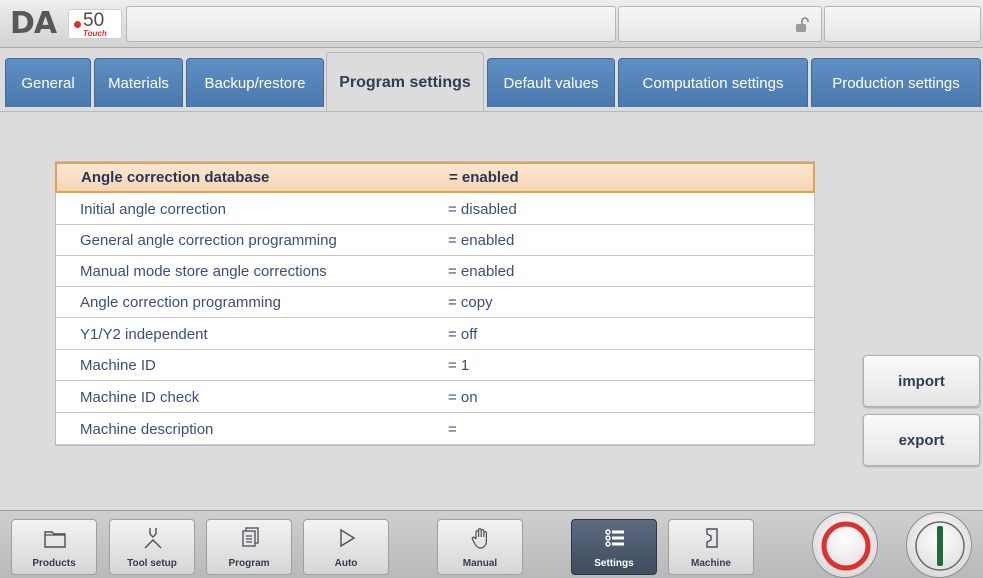 The width and height of the screenshot is (983, 578). Describe the element at coordinates (452, 429) in the screenshot. I see `setting-value: =` at that location.